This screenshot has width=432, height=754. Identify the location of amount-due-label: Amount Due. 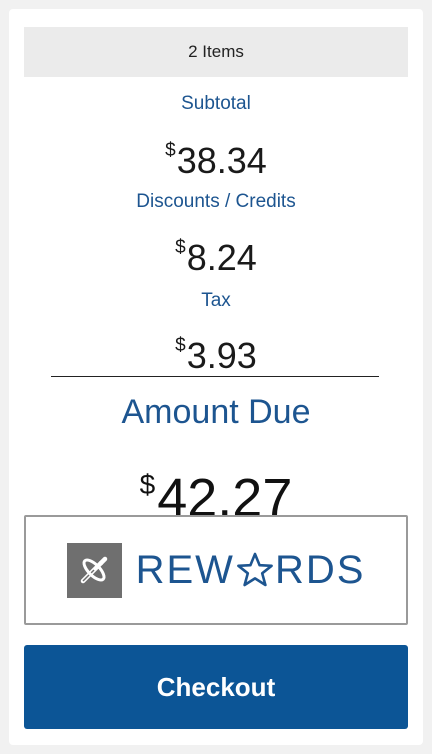
(216, 412).